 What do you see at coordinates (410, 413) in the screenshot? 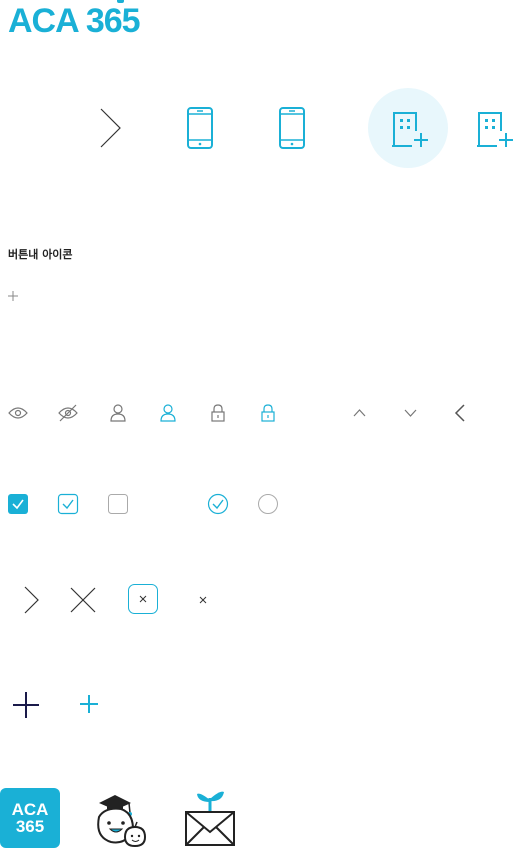
I see `chevron-down-icon` at bounding box center [410, 413].